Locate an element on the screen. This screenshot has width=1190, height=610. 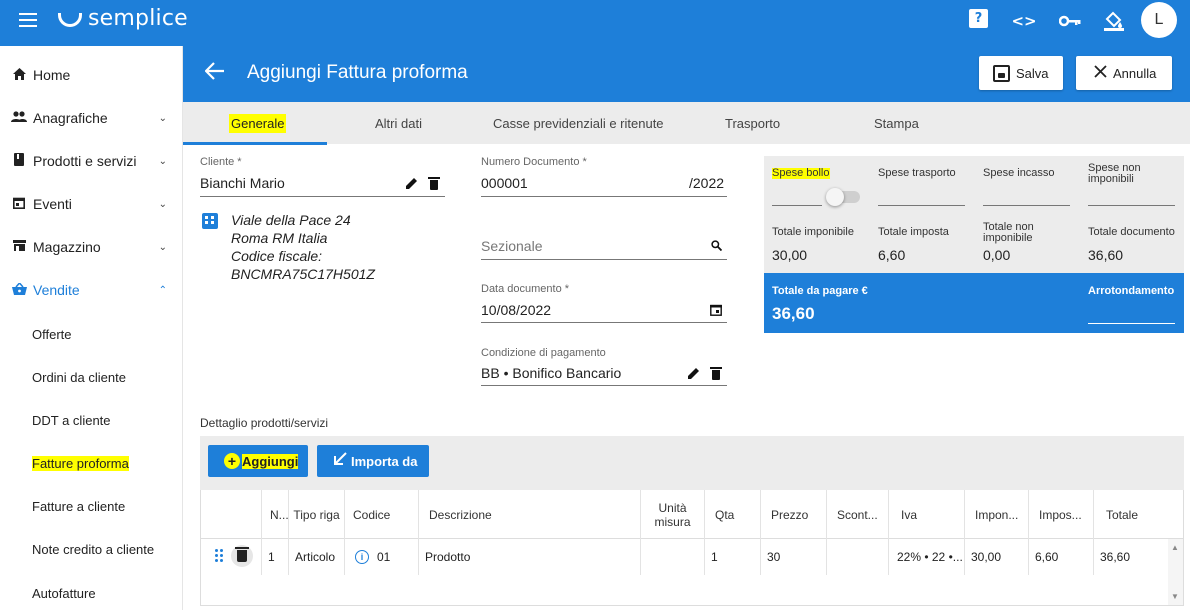
drag-handle-icon is located at coordinates (219, 556).